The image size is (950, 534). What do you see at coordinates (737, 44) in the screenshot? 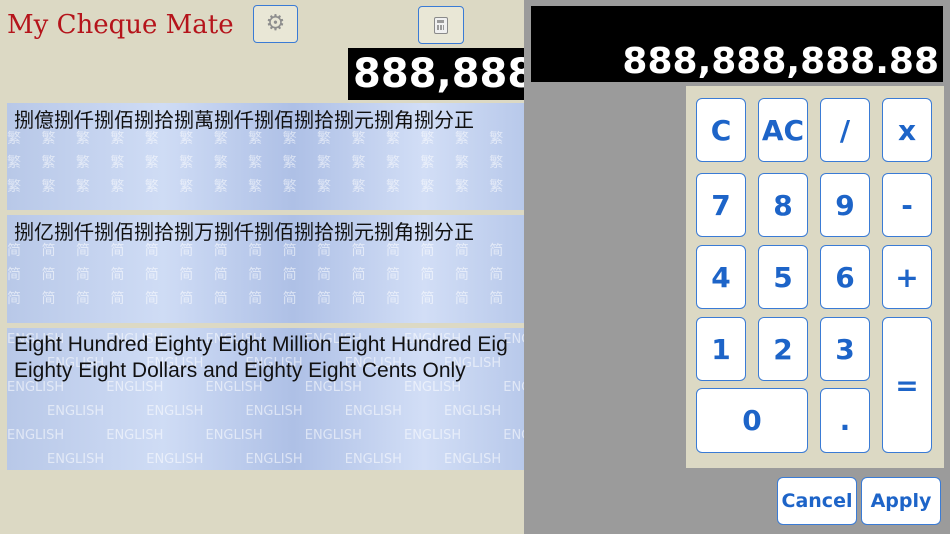
I see `calculator-display: 888,888,888.88` at bounding box center [737, 44].